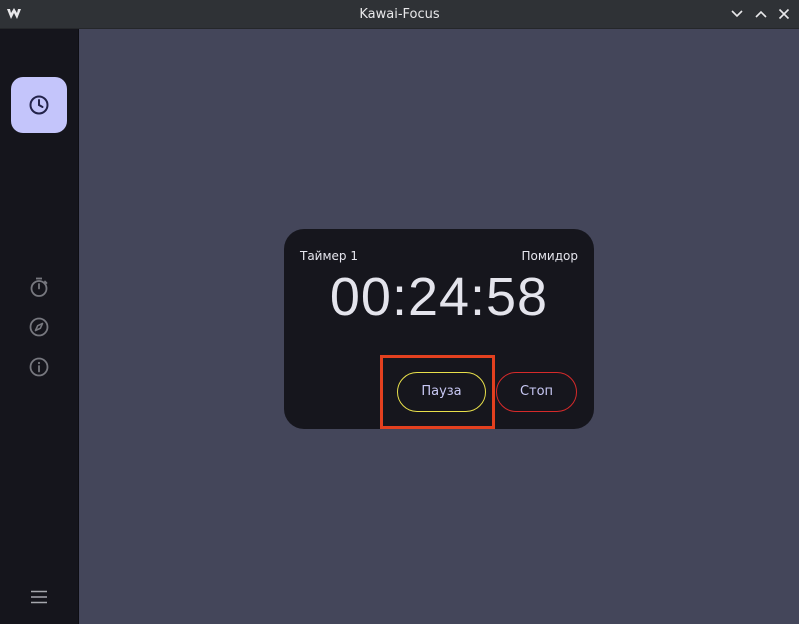 This screenshot has width=799, height=624. I want to click on hamburger-menu-icon, so click(39, 597).